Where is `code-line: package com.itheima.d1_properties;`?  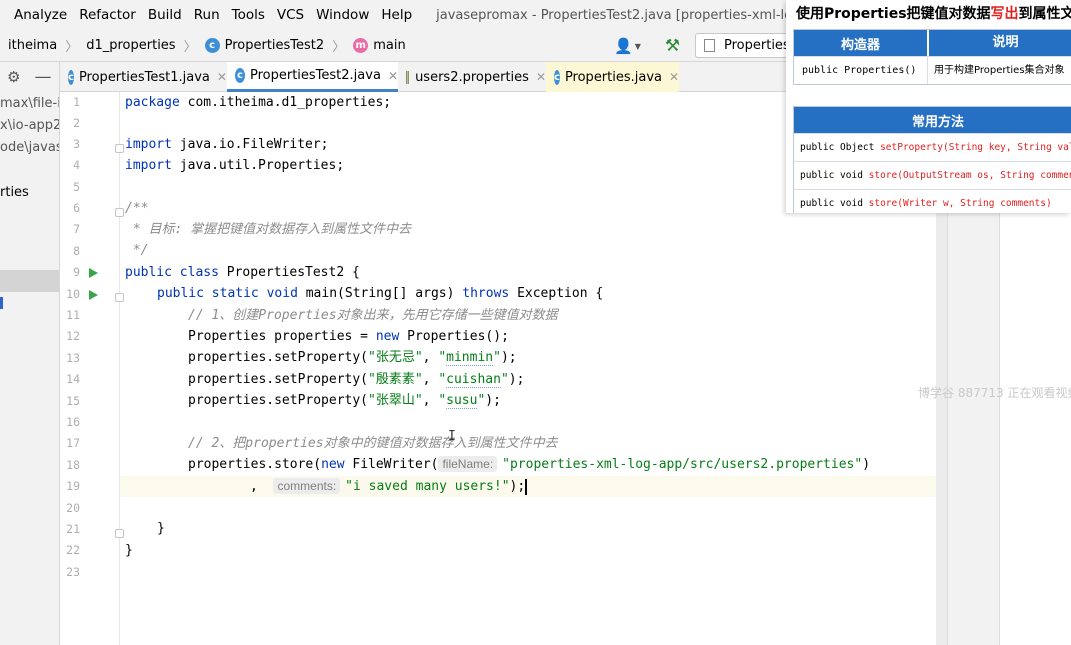
code-line: package com.itheima.d1_properties; is located at coordinates (258, 102).